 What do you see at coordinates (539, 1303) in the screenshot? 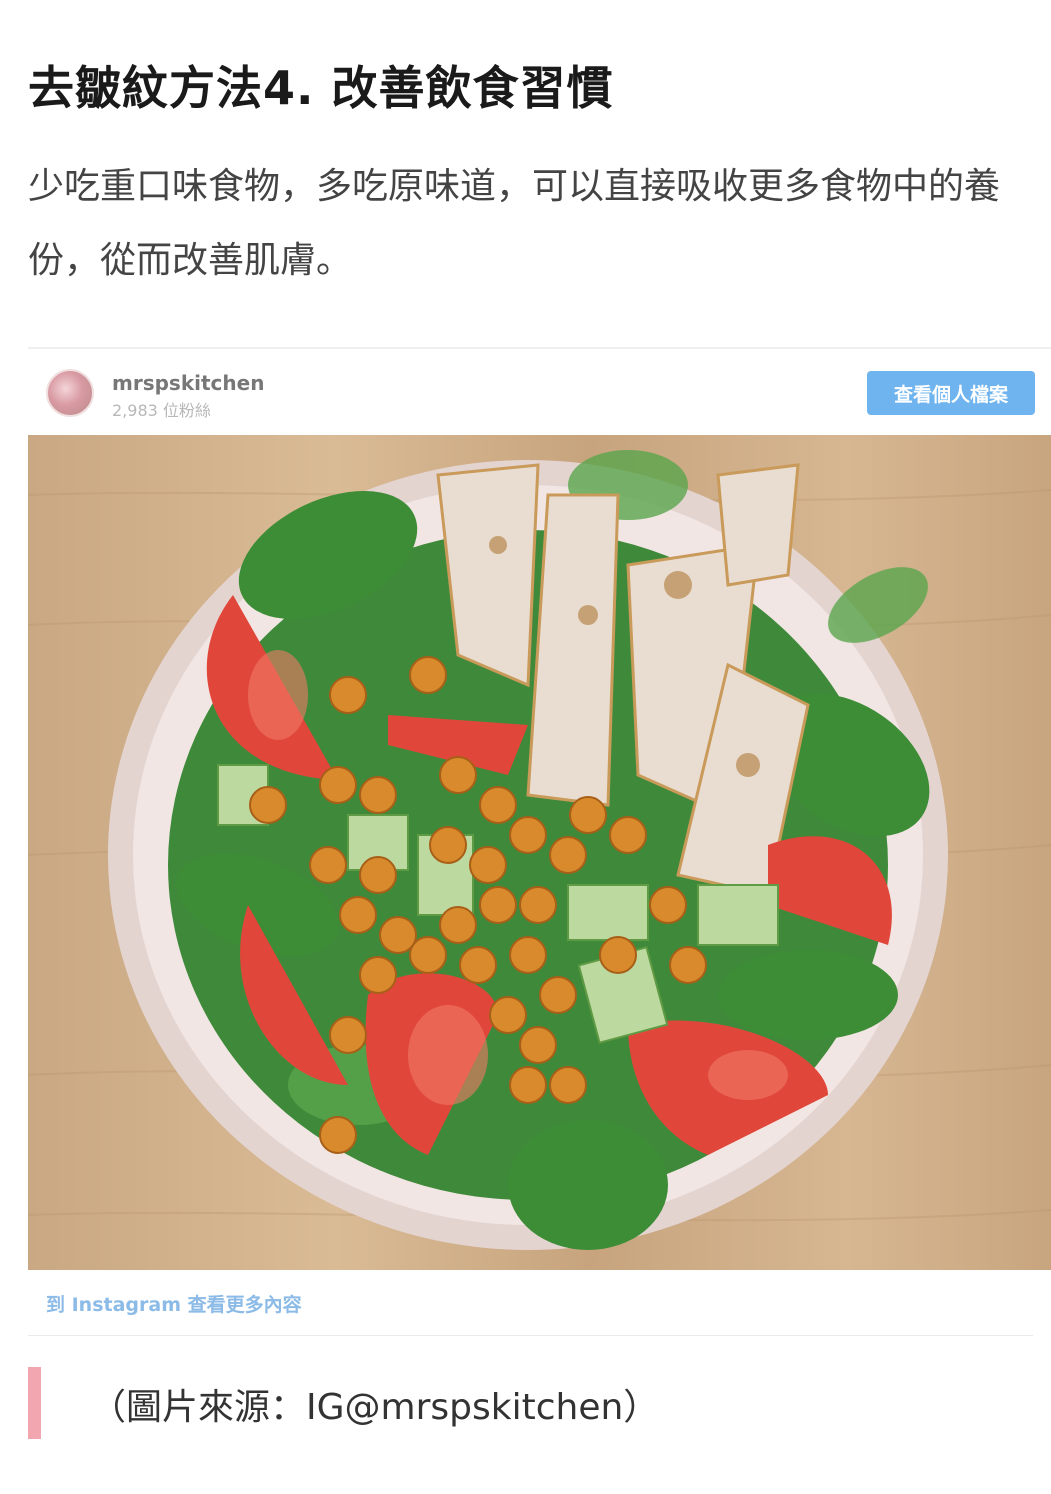
I see `embed-footer: 到 Instagram 查看更多內容` at bounding box center [539, 1303].